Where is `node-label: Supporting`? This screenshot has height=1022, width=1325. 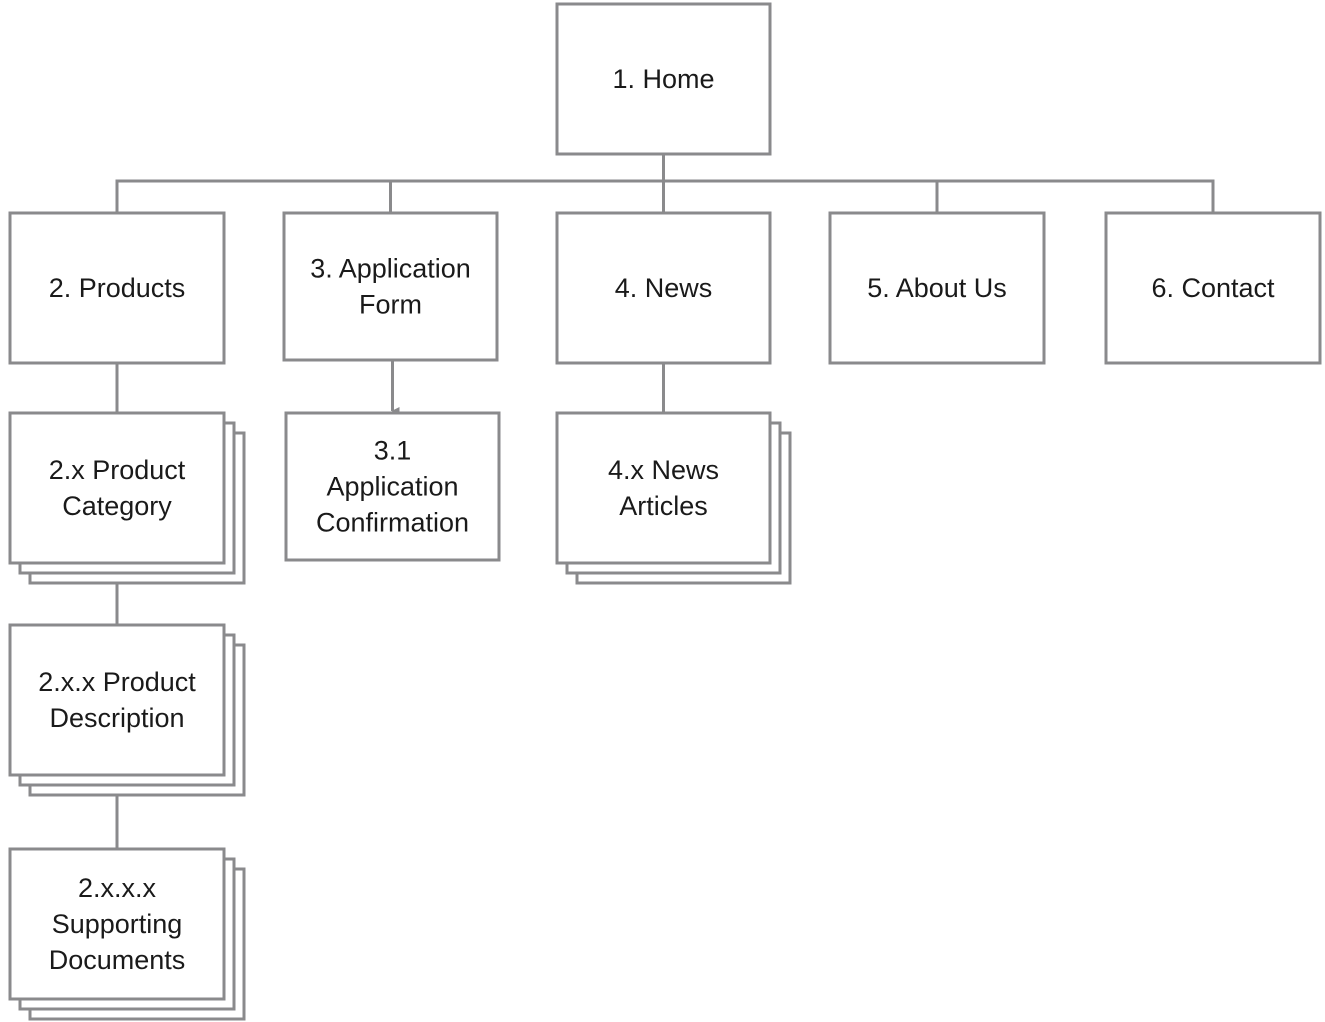
node-label: Supporting is located at coordinates (117, 924).